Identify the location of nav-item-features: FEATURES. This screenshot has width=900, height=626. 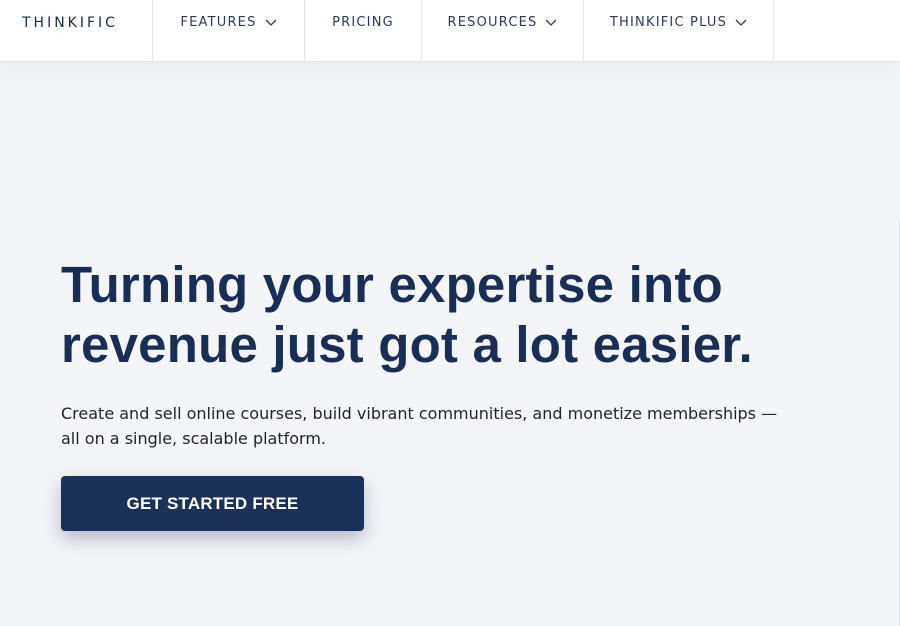
(229, 30).